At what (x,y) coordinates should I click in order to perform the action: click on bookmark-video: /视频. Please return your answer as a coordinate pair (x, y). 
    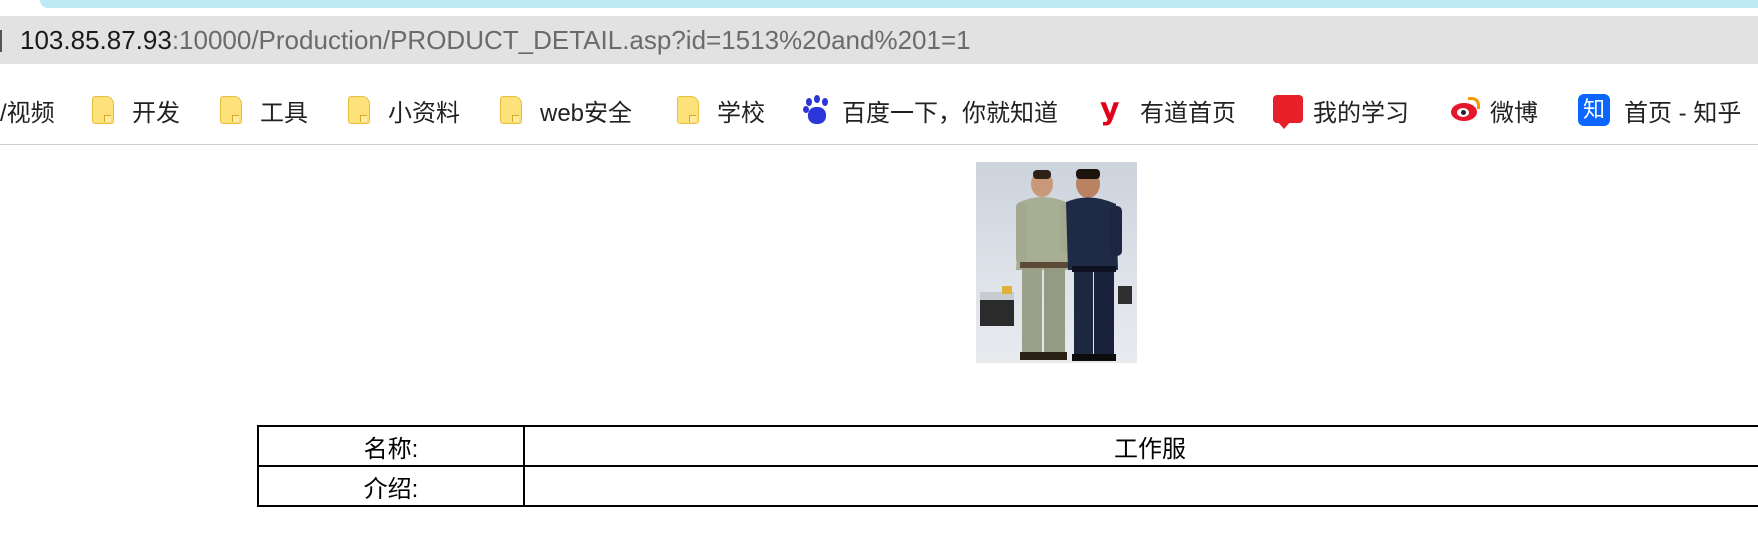
    Looking at the image, I should click on (27, 110).